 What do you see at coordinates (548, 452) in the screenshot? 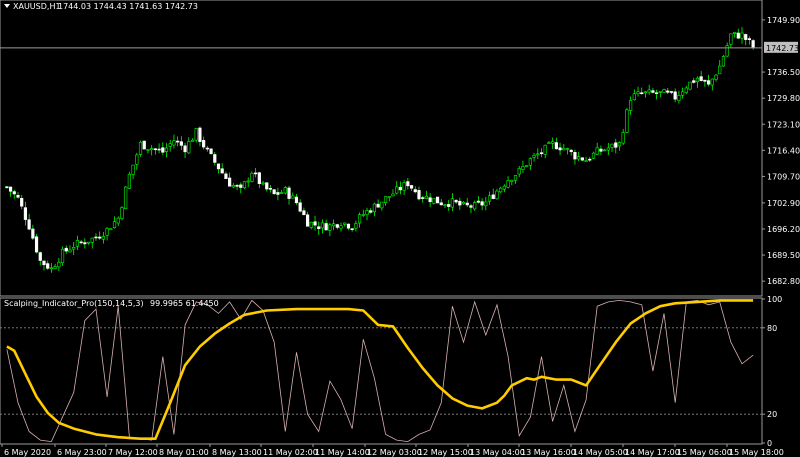
I see `time-label: 13 May 16:00` at bounding box center [548, 452].